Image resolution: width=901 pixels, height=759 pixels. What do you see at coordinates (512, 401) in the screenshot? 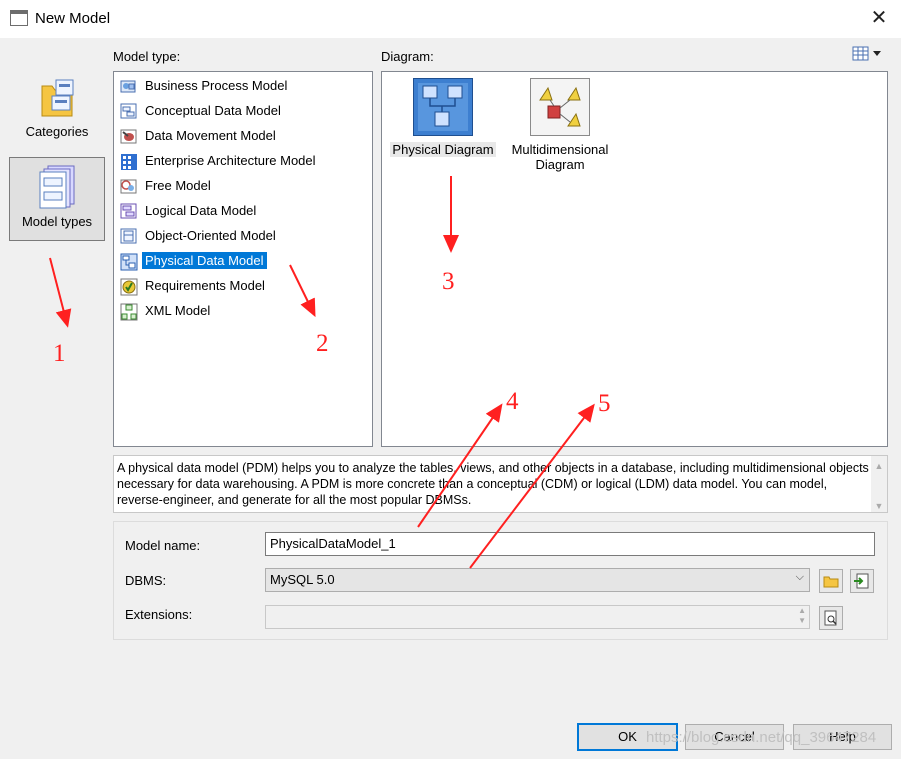
I see `annotation-4: 4` at bounding box center [512, 401].